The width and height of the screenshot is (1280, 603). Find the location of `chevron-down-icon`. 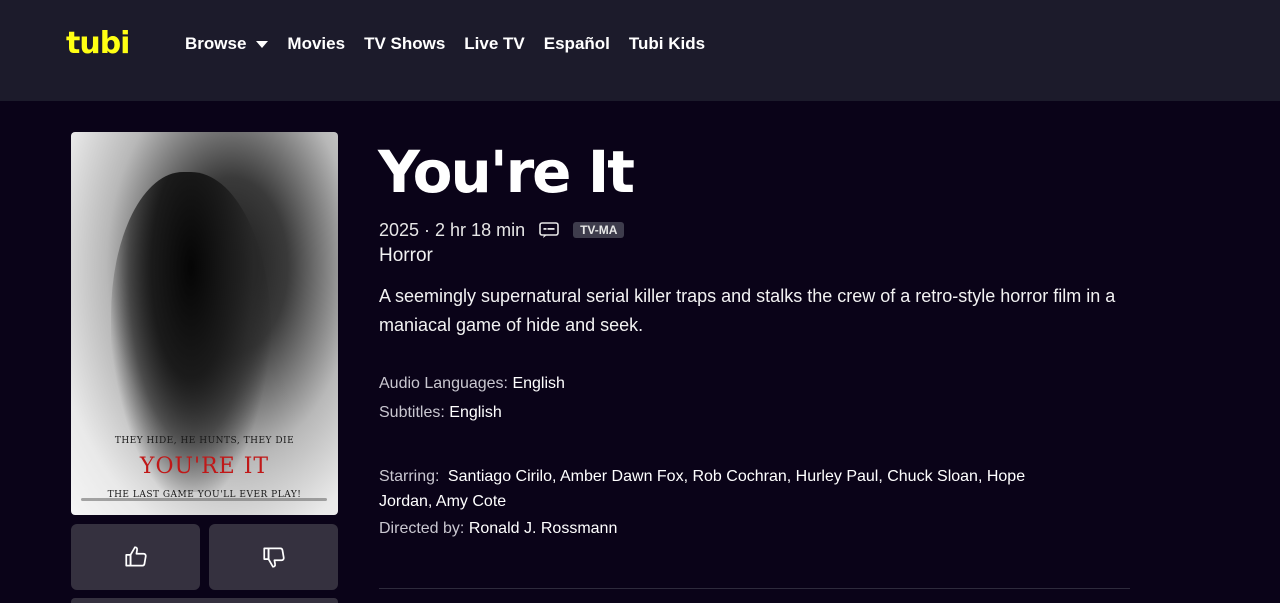

chevron-down-icon is located at coordinates (262, 44).